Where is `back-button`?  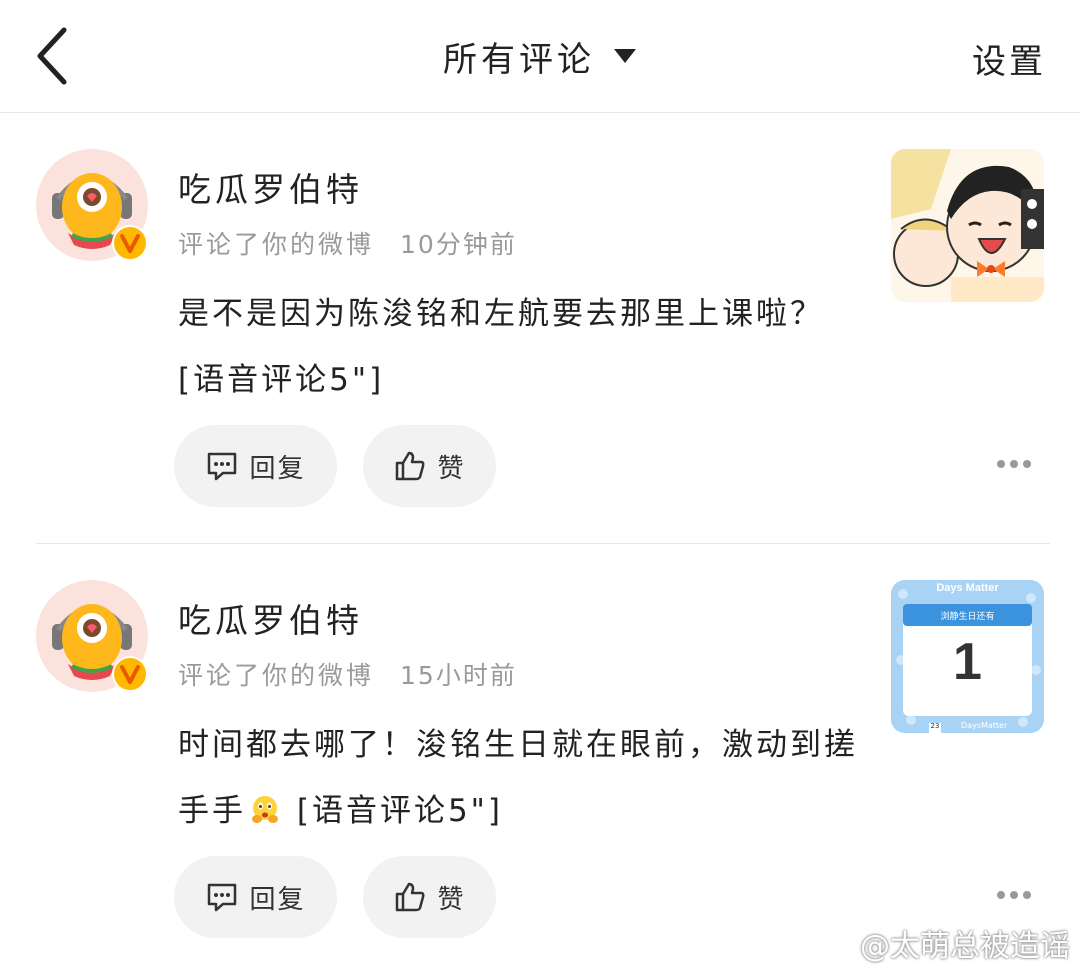
back-button is located at coordinates (52, 56).